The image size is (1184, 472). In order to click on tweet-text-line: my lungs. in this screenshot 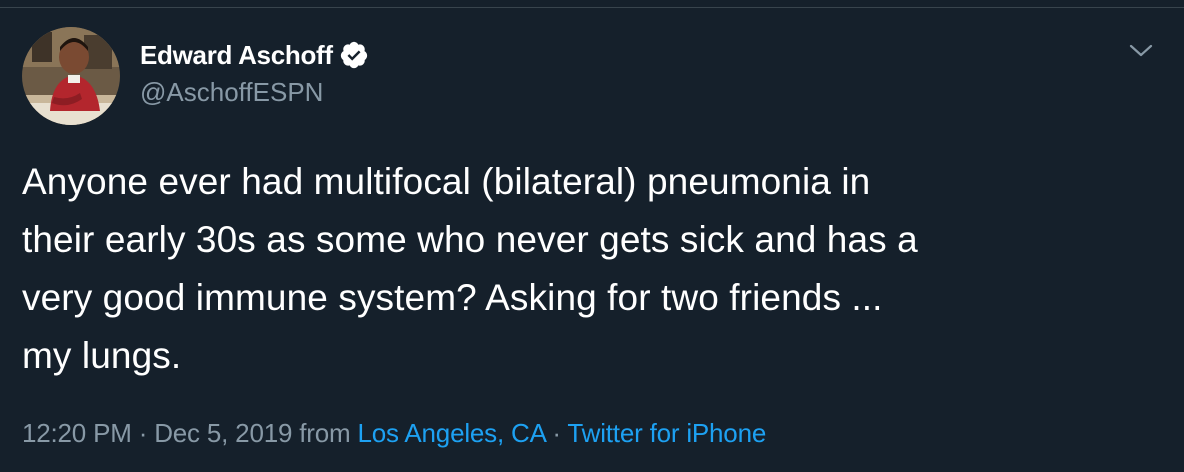, I will do `click(102, 355)`.